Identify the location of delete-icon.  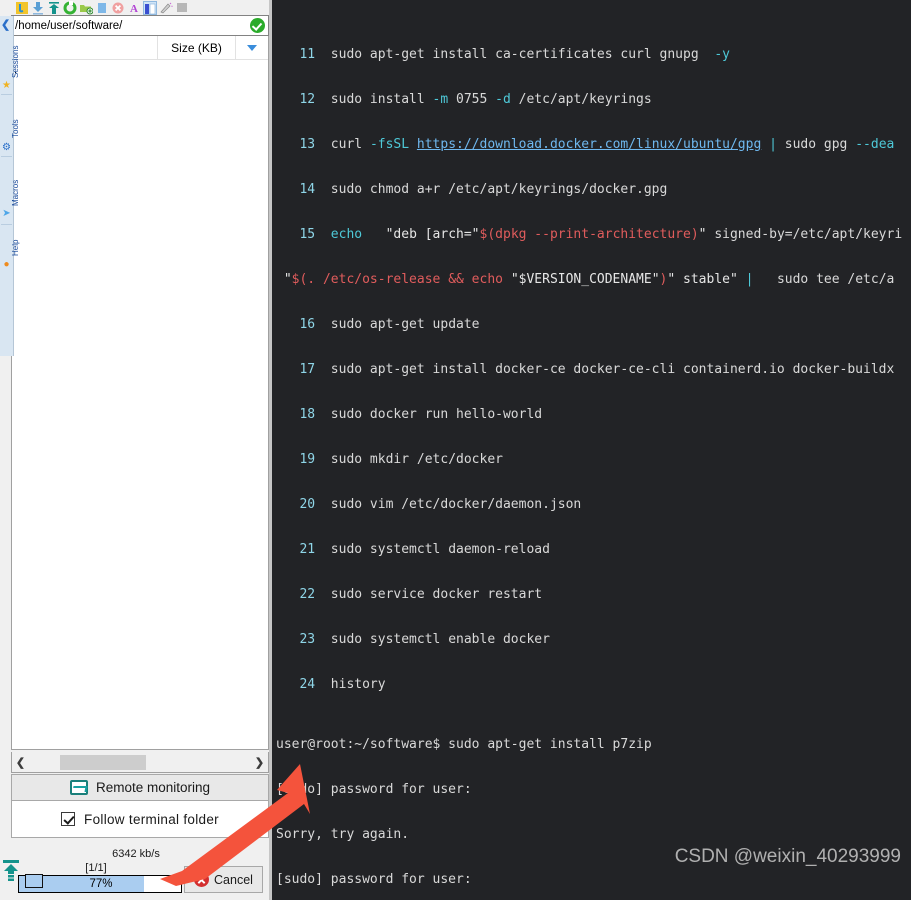
(118, 8).